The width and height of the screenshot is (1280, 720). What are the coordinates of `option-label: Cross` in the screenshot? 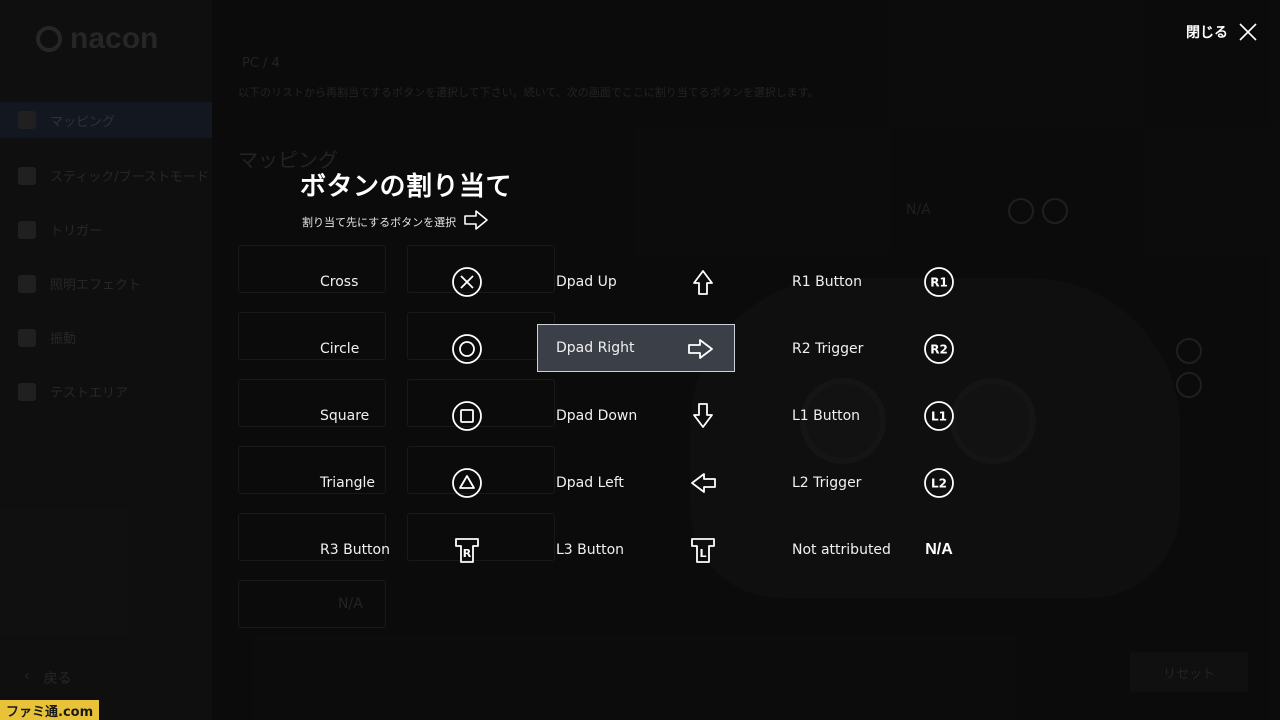 It's located at (339, 282).